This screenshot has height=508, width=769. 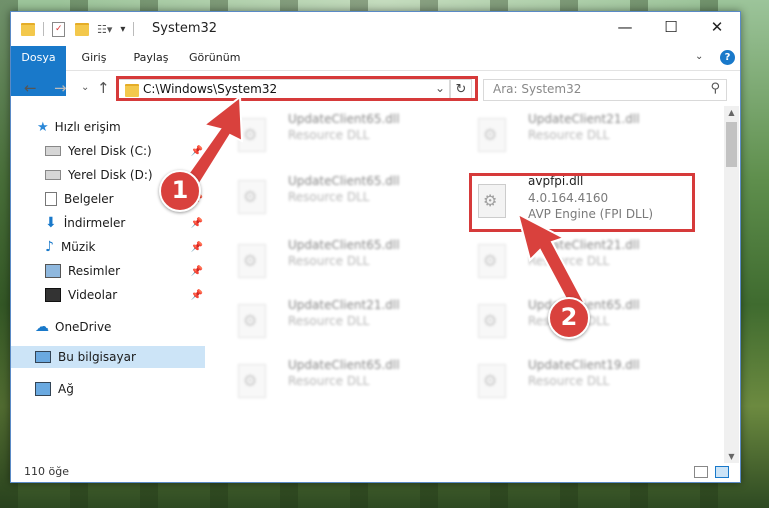 I want to click on quick-access-toolbar: ✓ ☷▾ ▾, so click(x=78, y=29).